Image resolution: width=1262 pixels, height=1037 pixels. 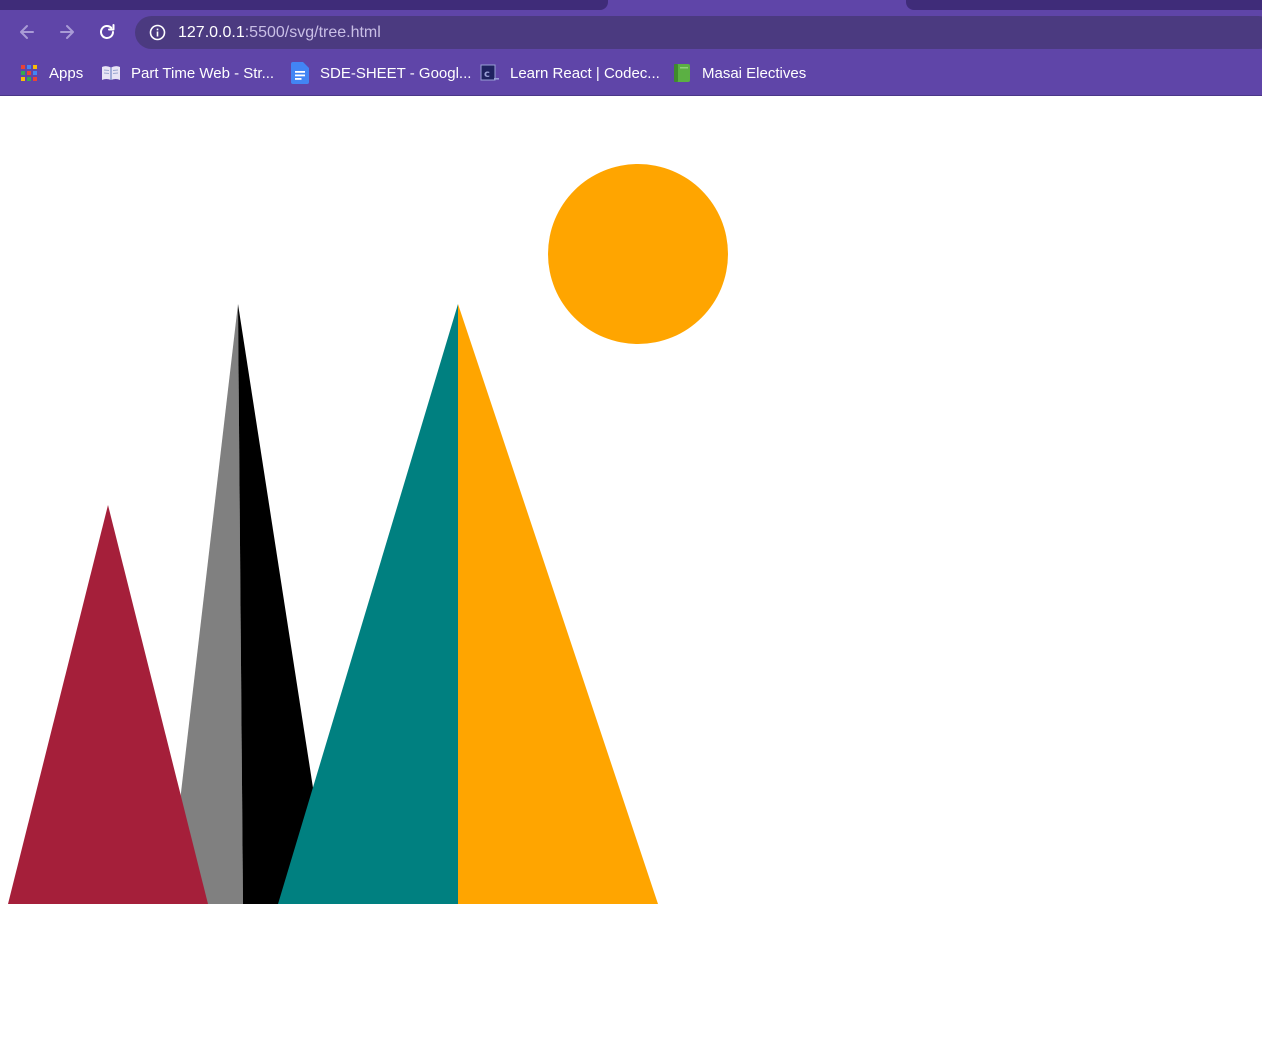 I want to click on bookmark-label: Apps, so click(x=66, y=73).